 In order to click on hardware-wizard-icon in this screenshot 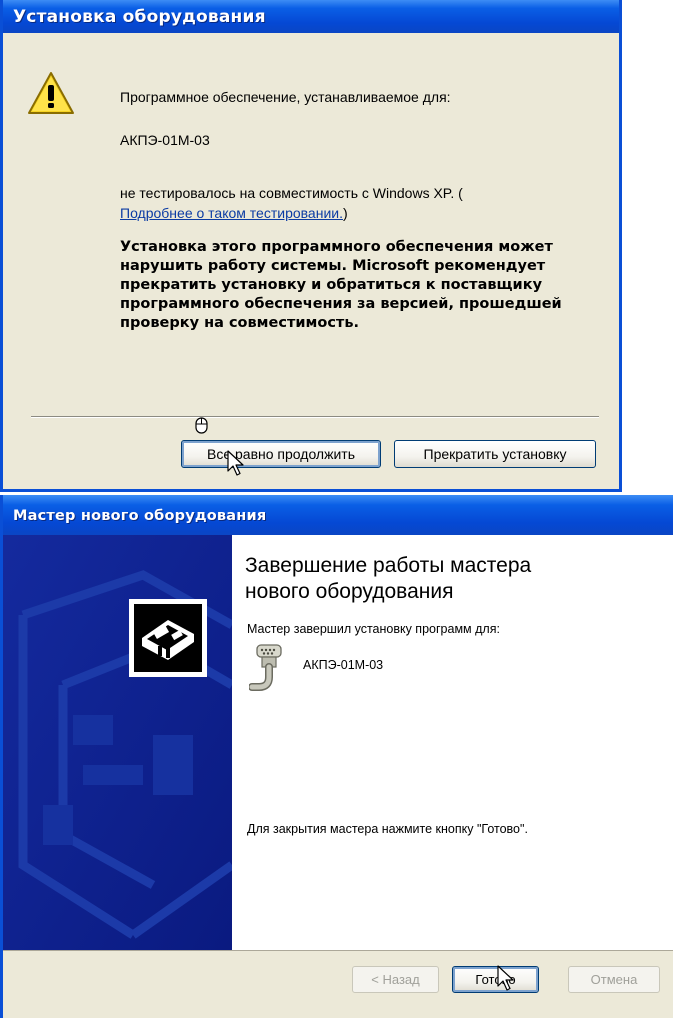, I will do `click(168, 638)`.